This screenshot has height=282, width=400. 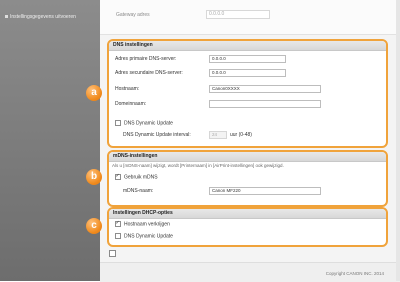 What do you see at coordinates (247, 59) in the screenshot?
I see `primary-dns-input: 0.0.0.0` at bounding box center [247, 59].